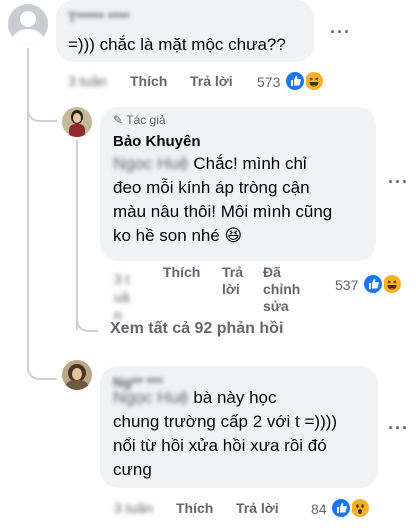 This screenshot has width=416, height=528. I want to click on author-badge: ✎ Tác giả, so click(139, 120).